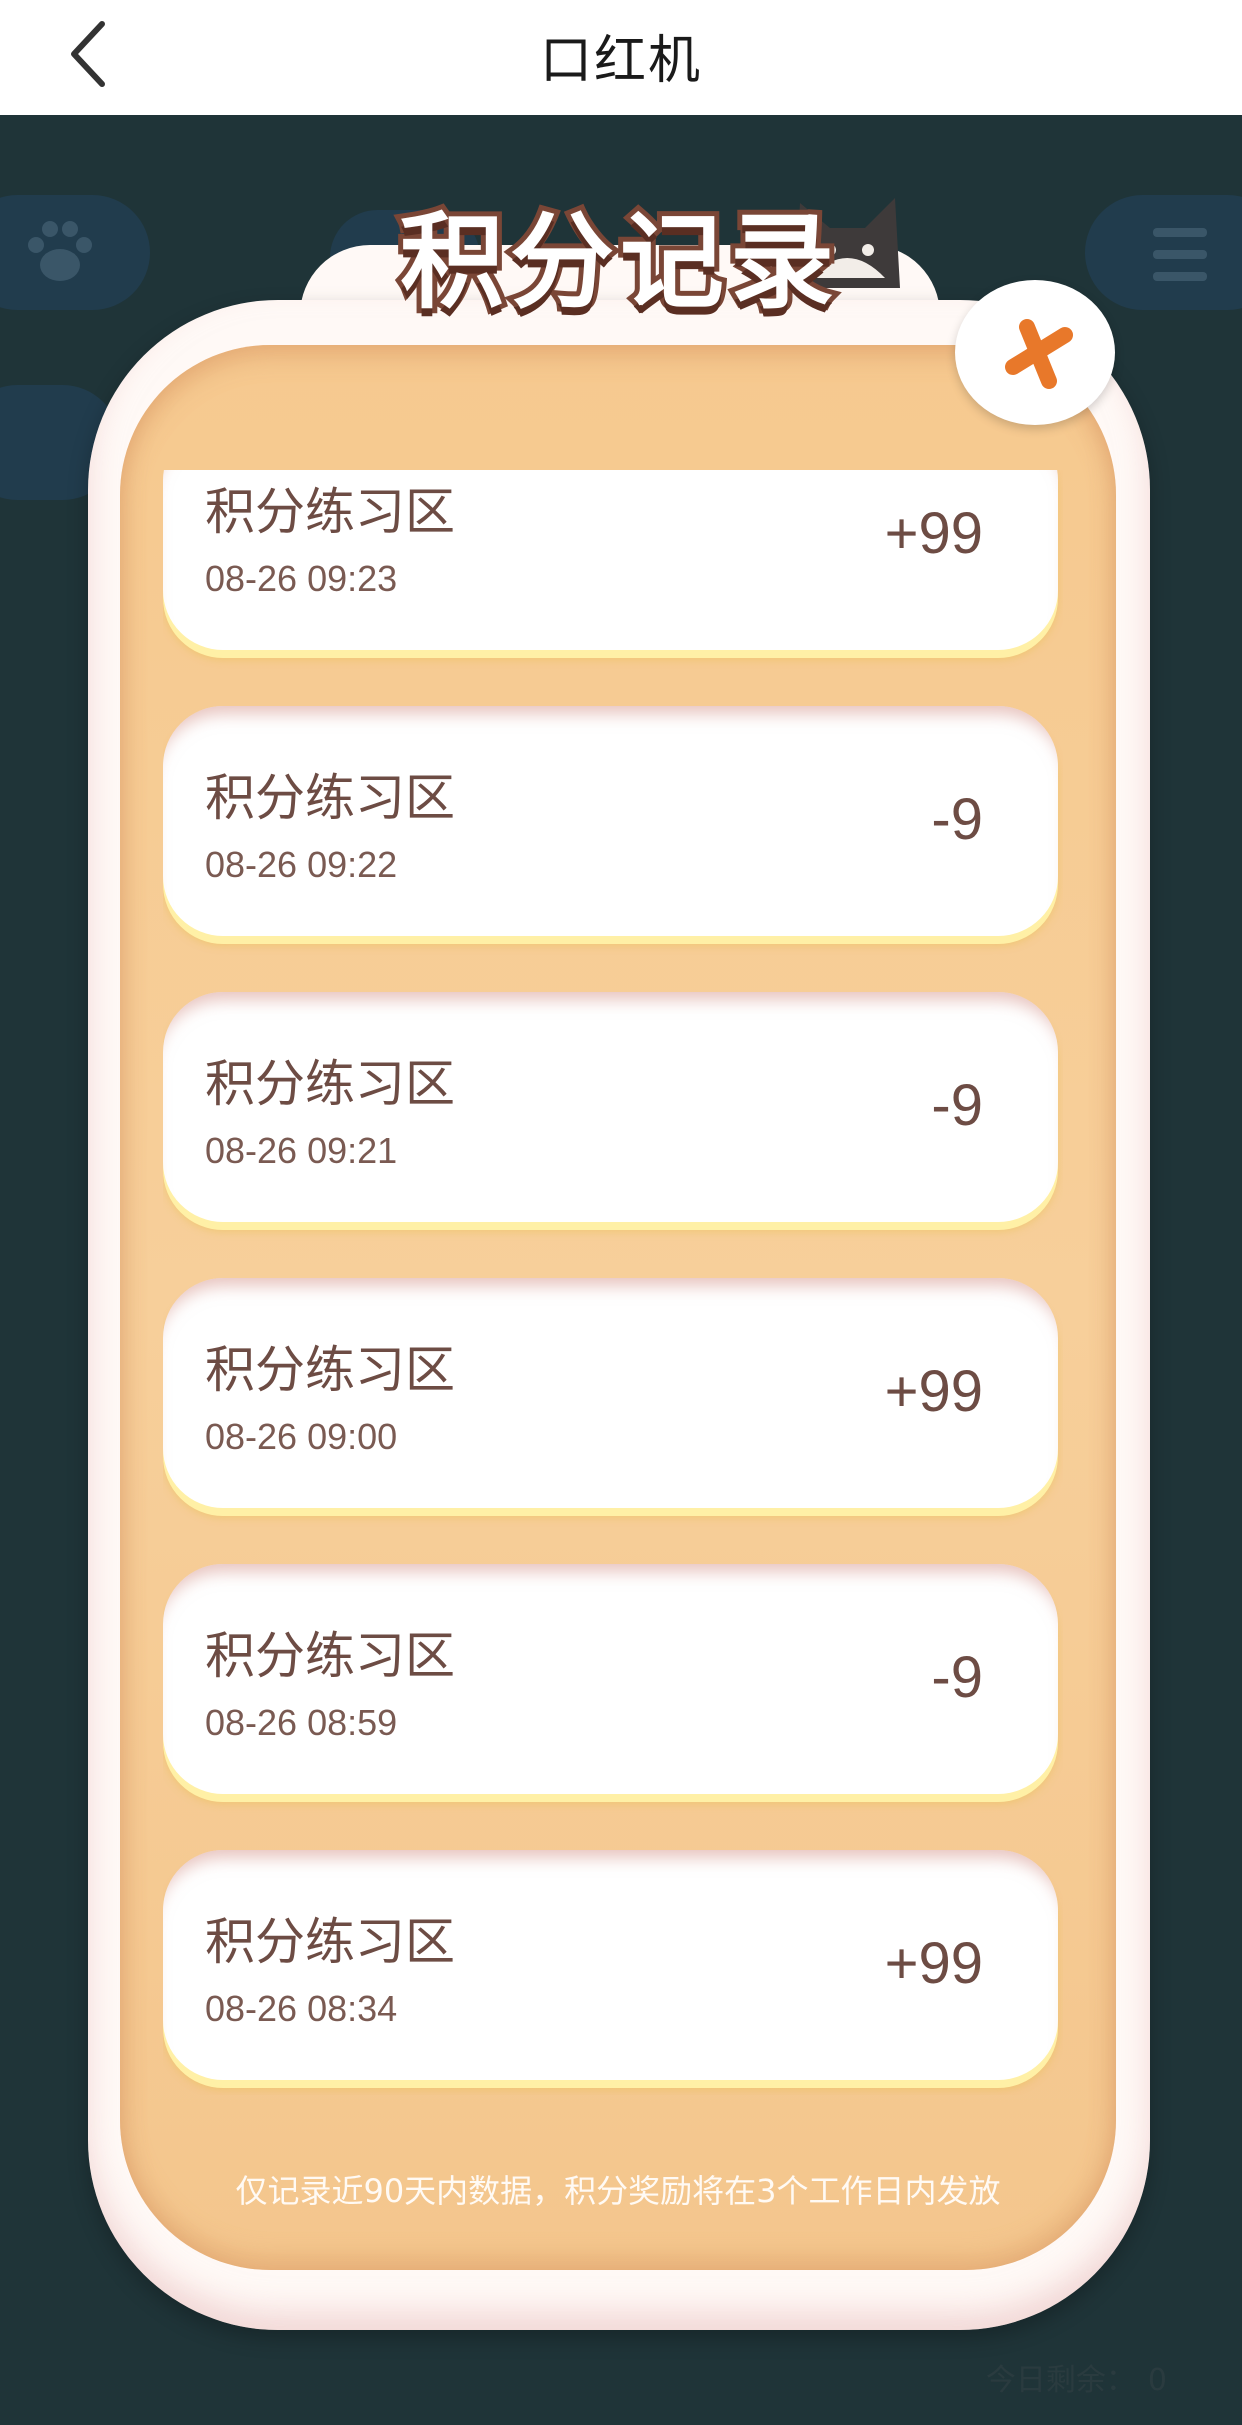 The image size is (1242, 2425). Describe the element at coordinates (60, 251) in the screenshot. I see `paw-icon` at that location.